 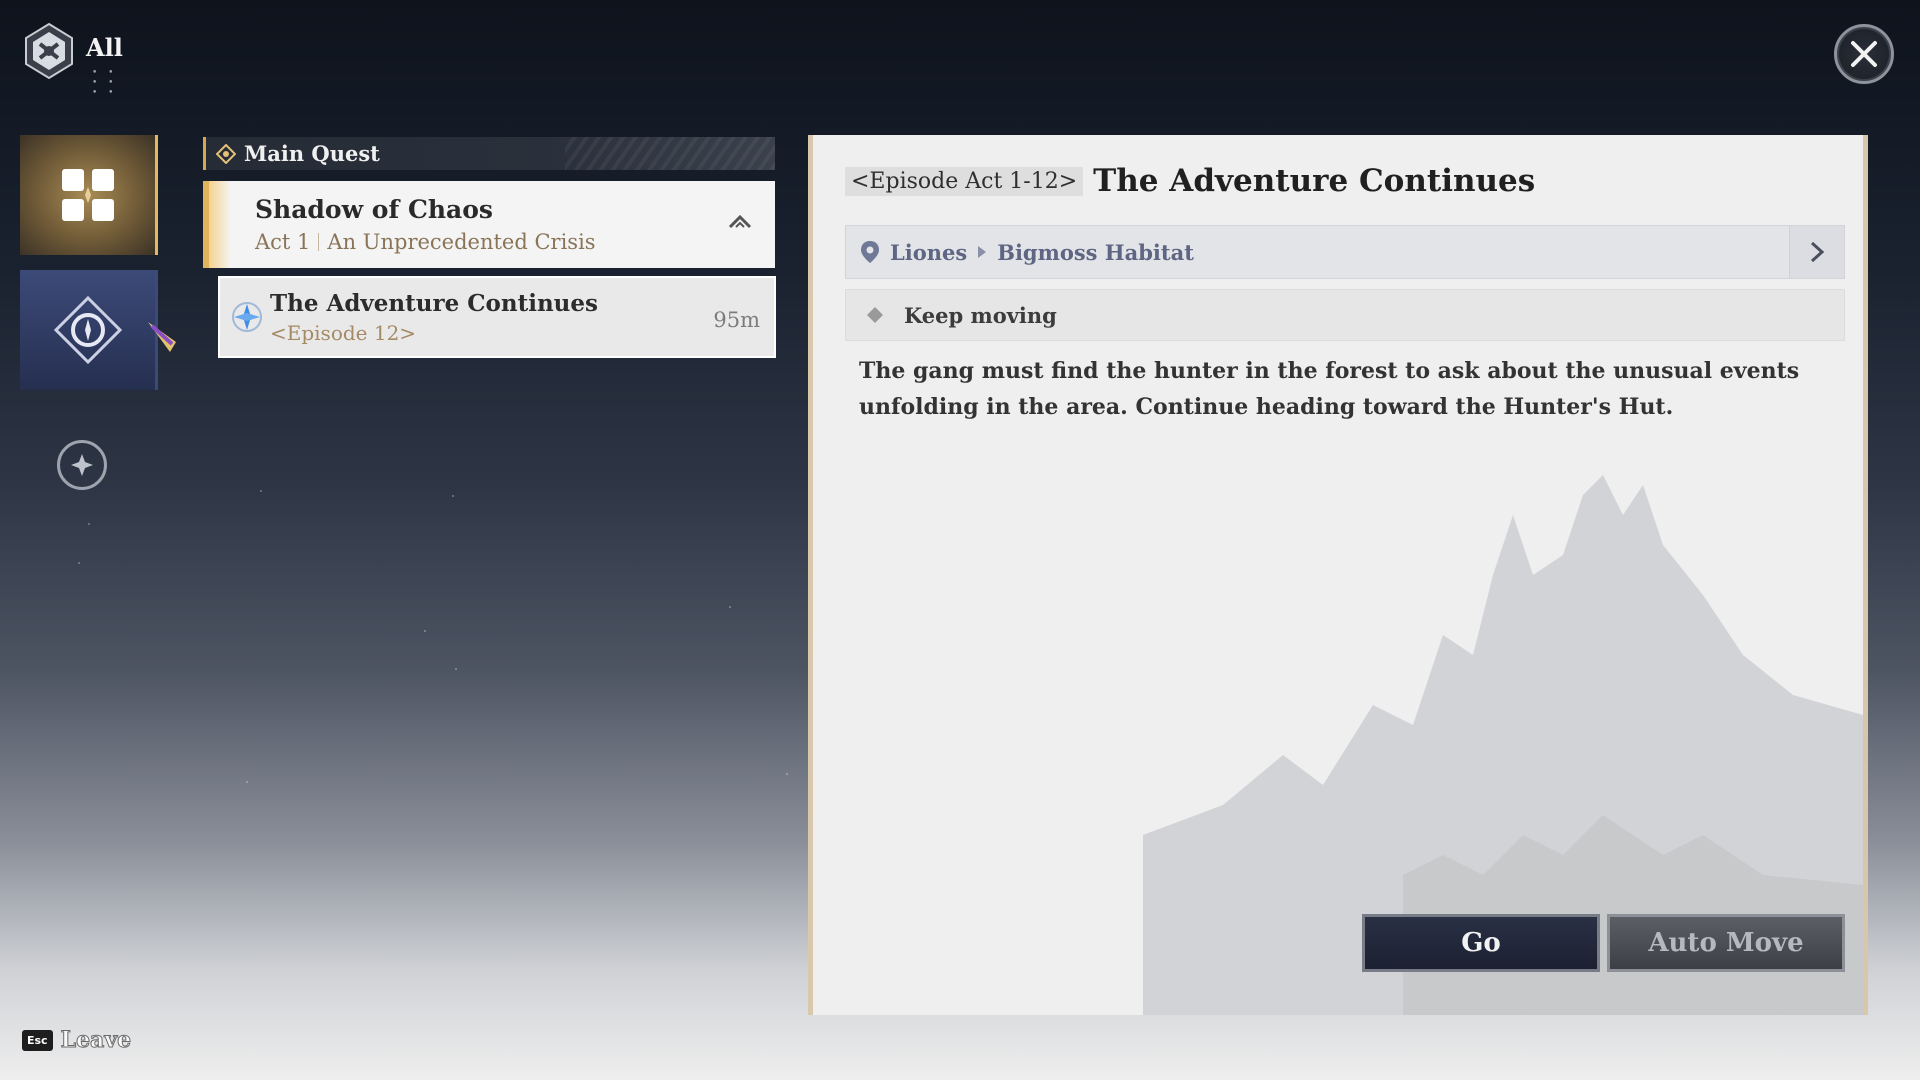 I want to click on episode-tag: <Episode Act 1-12>, so click(x=964, y=181).